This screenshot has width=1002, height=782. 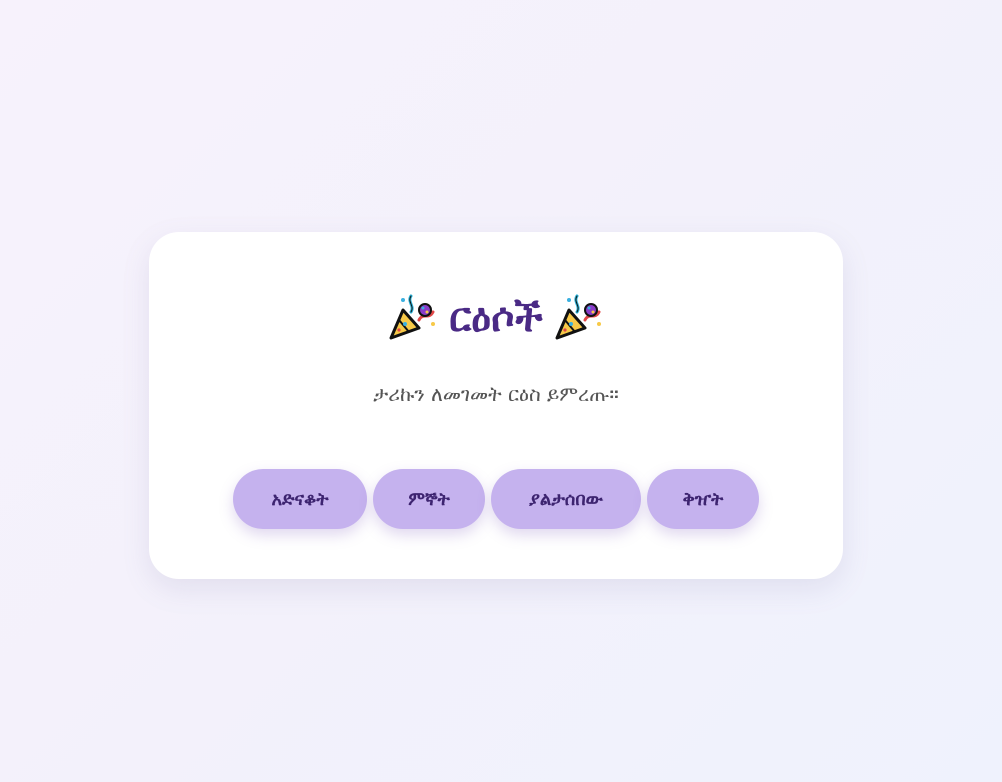 I want to click on page-title: ርዕሶች, so click(x=496, y=318).